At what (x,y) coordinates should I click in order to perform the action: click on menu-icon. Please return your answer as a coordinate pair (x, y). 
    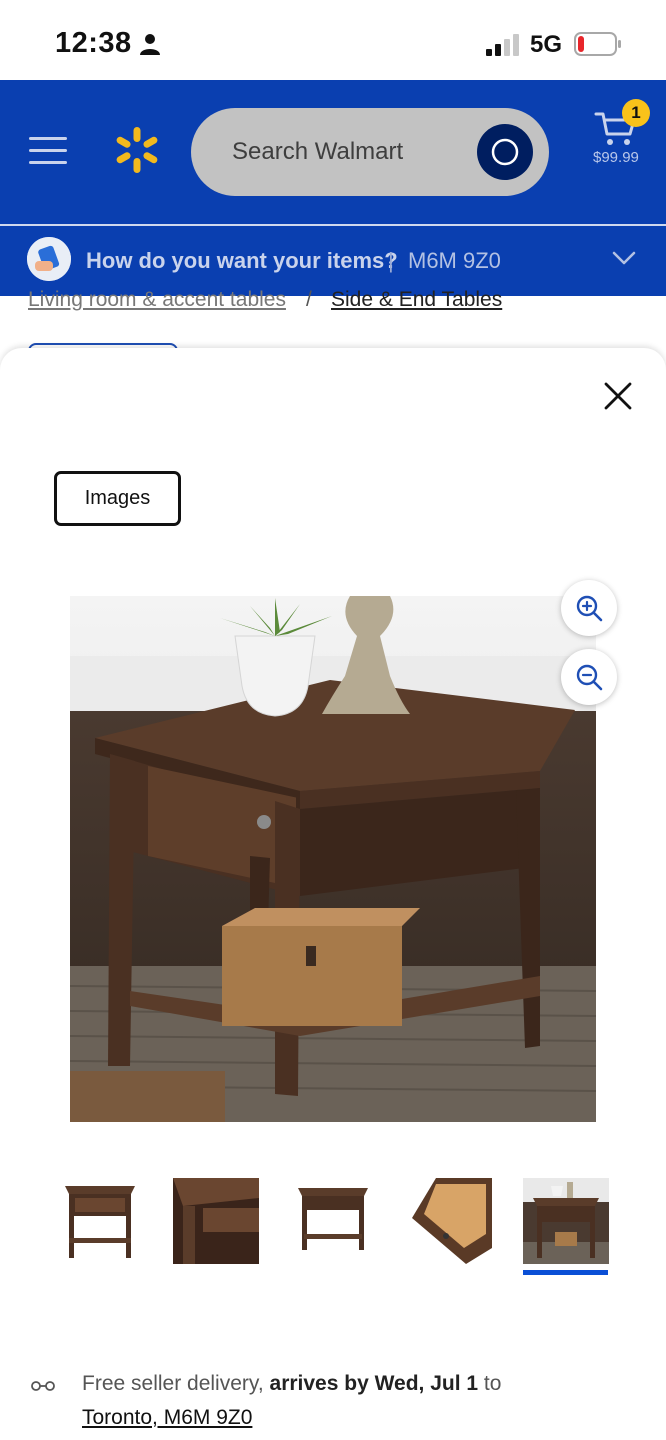
    Looking at the image, I should click on (48, 151).